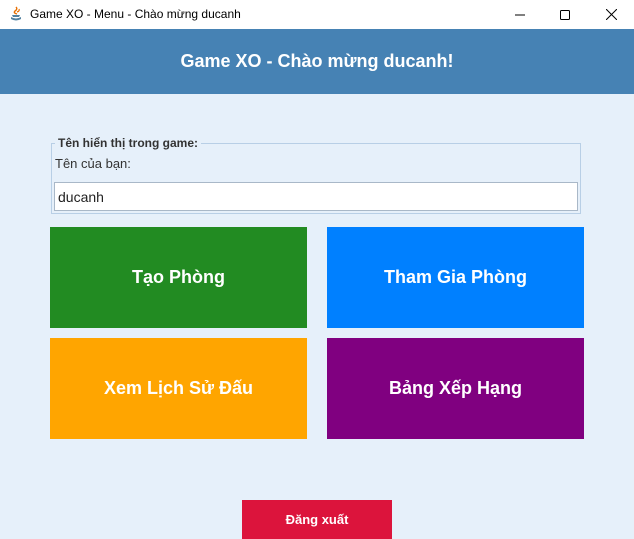 The height and width of the screenshot is (539, 634). What do you see at coordinates (16, 14) in the screenshot?
I see `java-icon` at bounding box center [16, 14].